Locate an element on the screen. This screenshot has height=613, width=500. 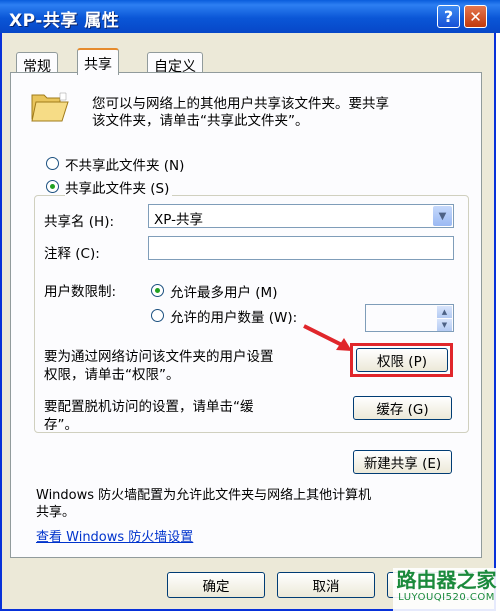
watermark-url: LUYOUQI520.COM is located at coordinates (446, 597).